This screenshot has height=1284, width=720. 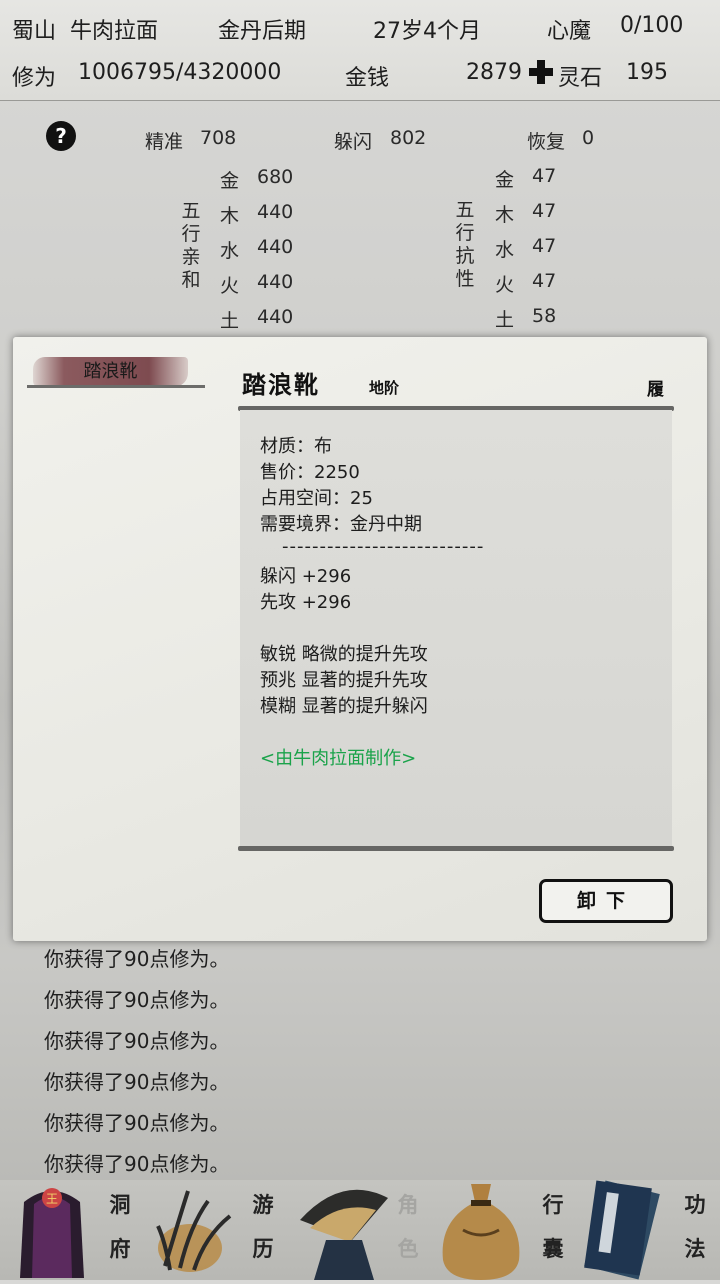 I want to click on travel-icon, so click(x=195, y=1231).